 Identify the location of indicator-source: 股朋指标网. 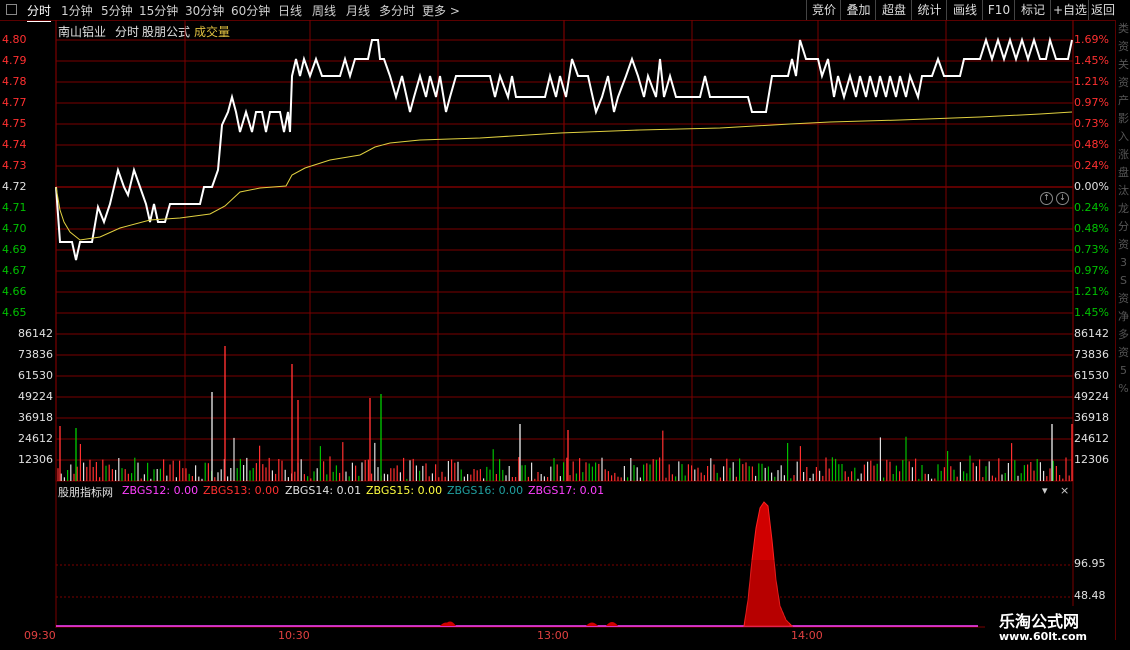
(85, 492).